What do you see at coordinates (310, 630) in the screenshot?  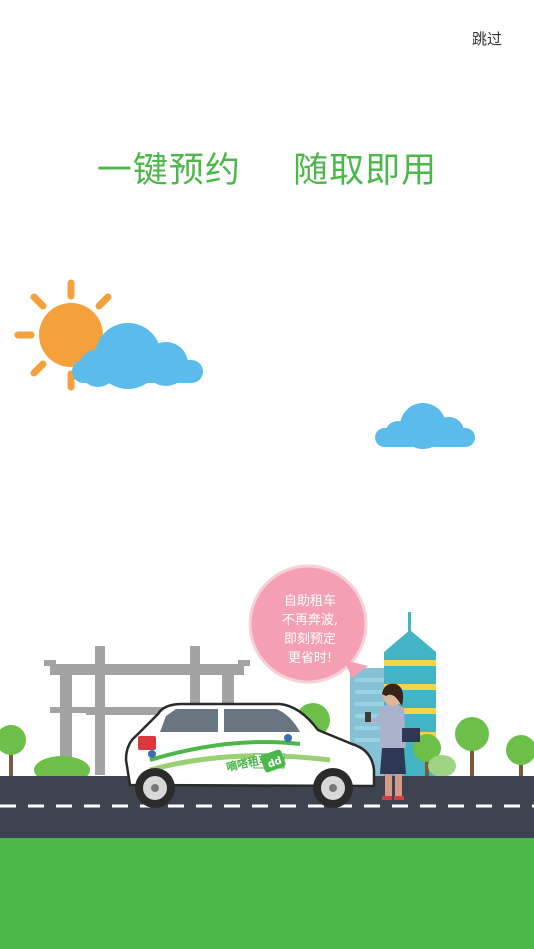 I see `speech-bubble-text: 自助租车 不再奔波, 即刻预定 更省时!` at bounding box center [310, 630].